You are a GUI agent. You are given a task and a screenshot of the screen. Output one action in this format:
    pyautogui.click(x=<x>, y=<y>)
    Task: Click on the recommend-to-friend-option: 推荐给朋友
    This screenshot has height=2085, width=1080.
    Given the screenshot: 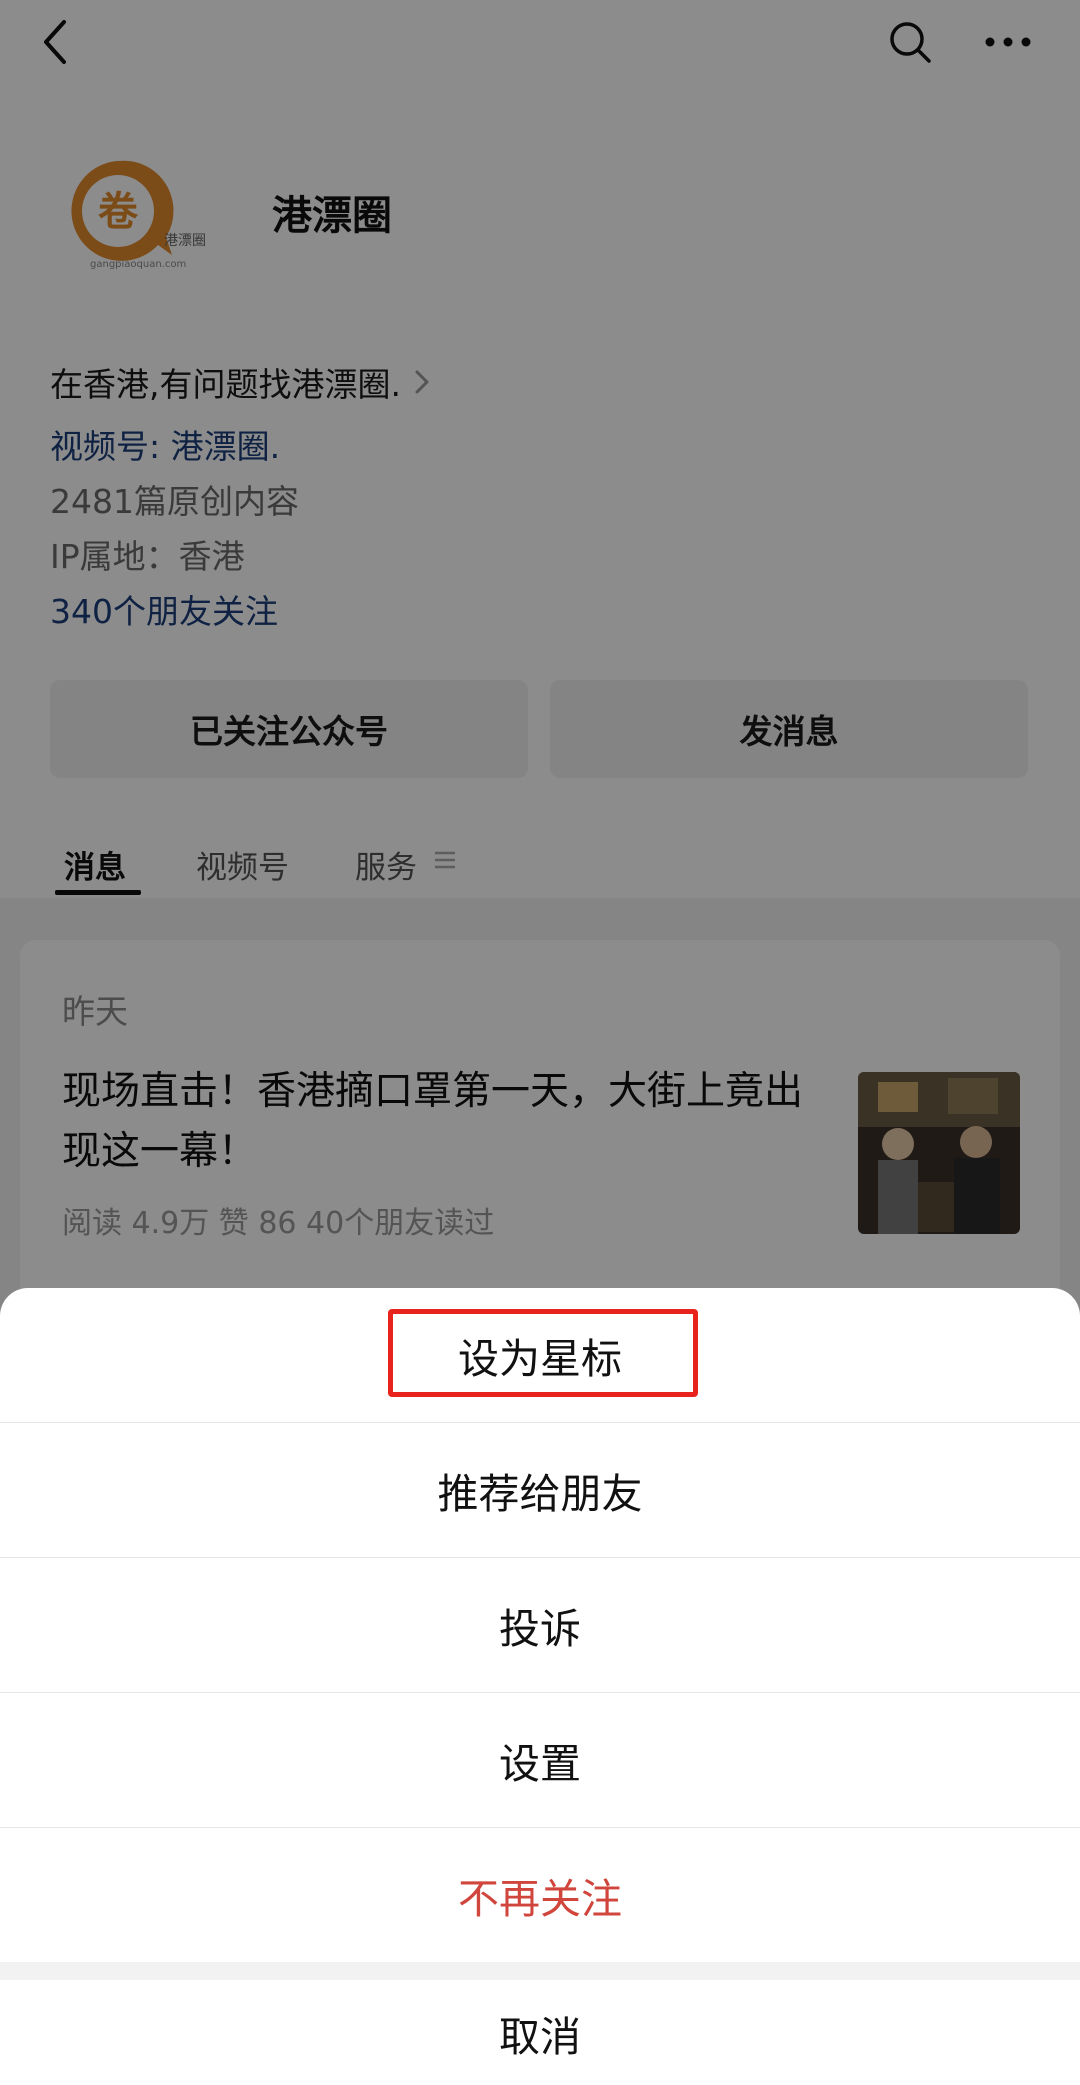 What is the action you would take?
    pyautogui.click(x=540, y=1490)
    